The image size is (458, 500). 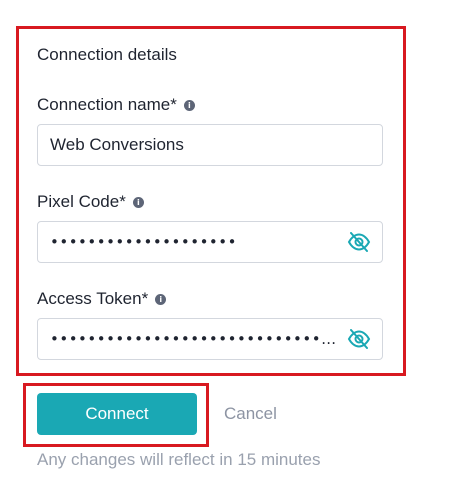 What do you see at coordinates (107, 104) in the screenshot?
I see `connection-name-label: Connection name*` at bounding box center [107, 104].